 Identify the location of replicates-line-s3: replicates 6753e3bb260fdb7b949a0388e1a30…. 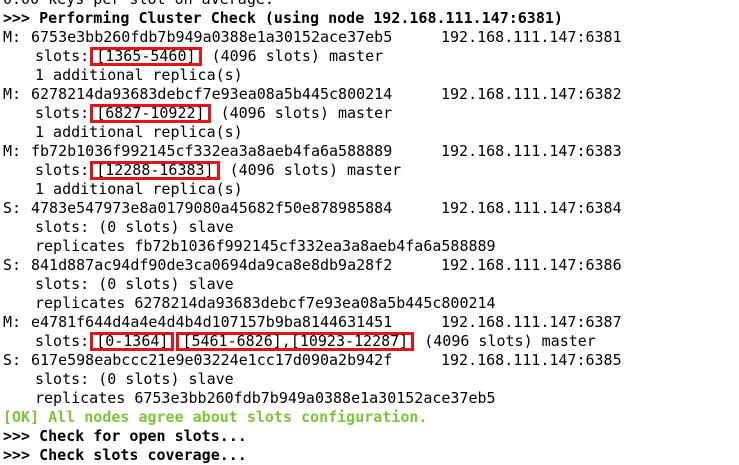
(265, 398).